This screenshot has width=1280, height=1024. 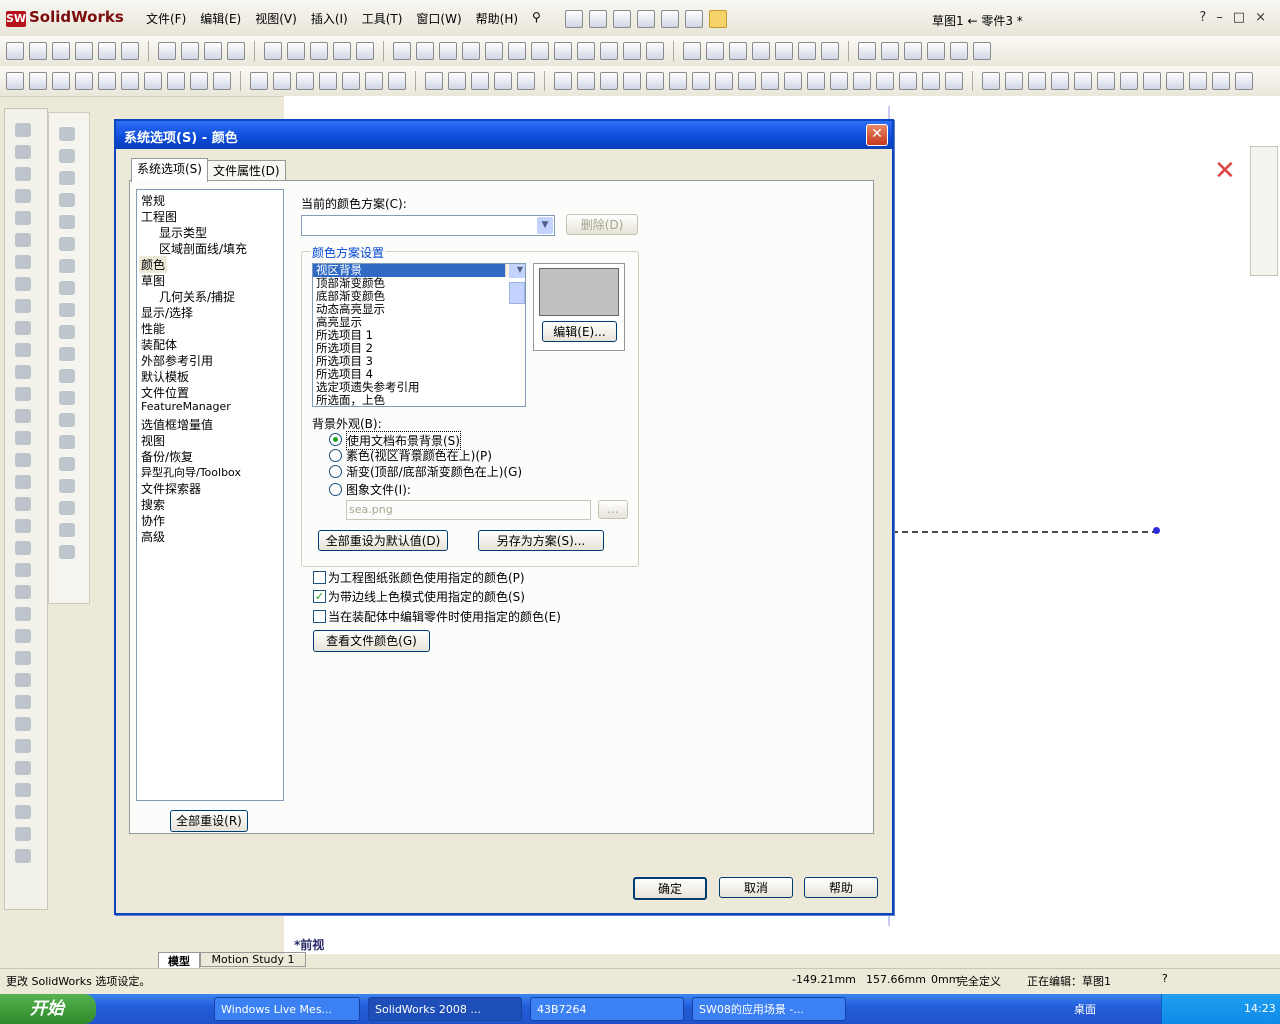 I want to click on scroll-down-icon: ▼, so click(x=517, y=270).